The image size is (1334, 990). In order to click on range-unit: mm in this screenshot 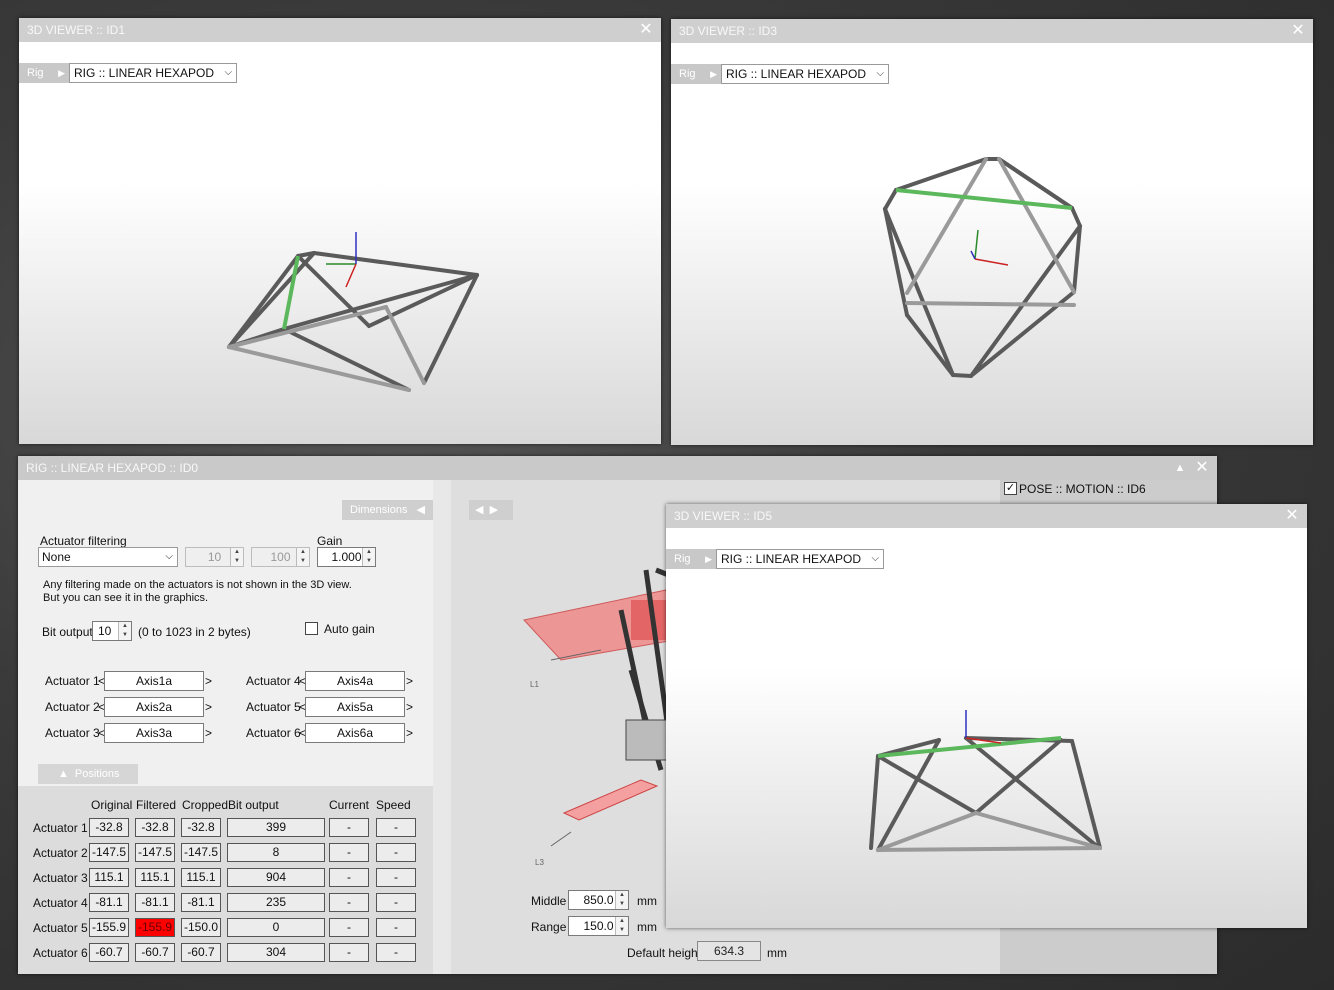, I will do `click(647, 927)`.